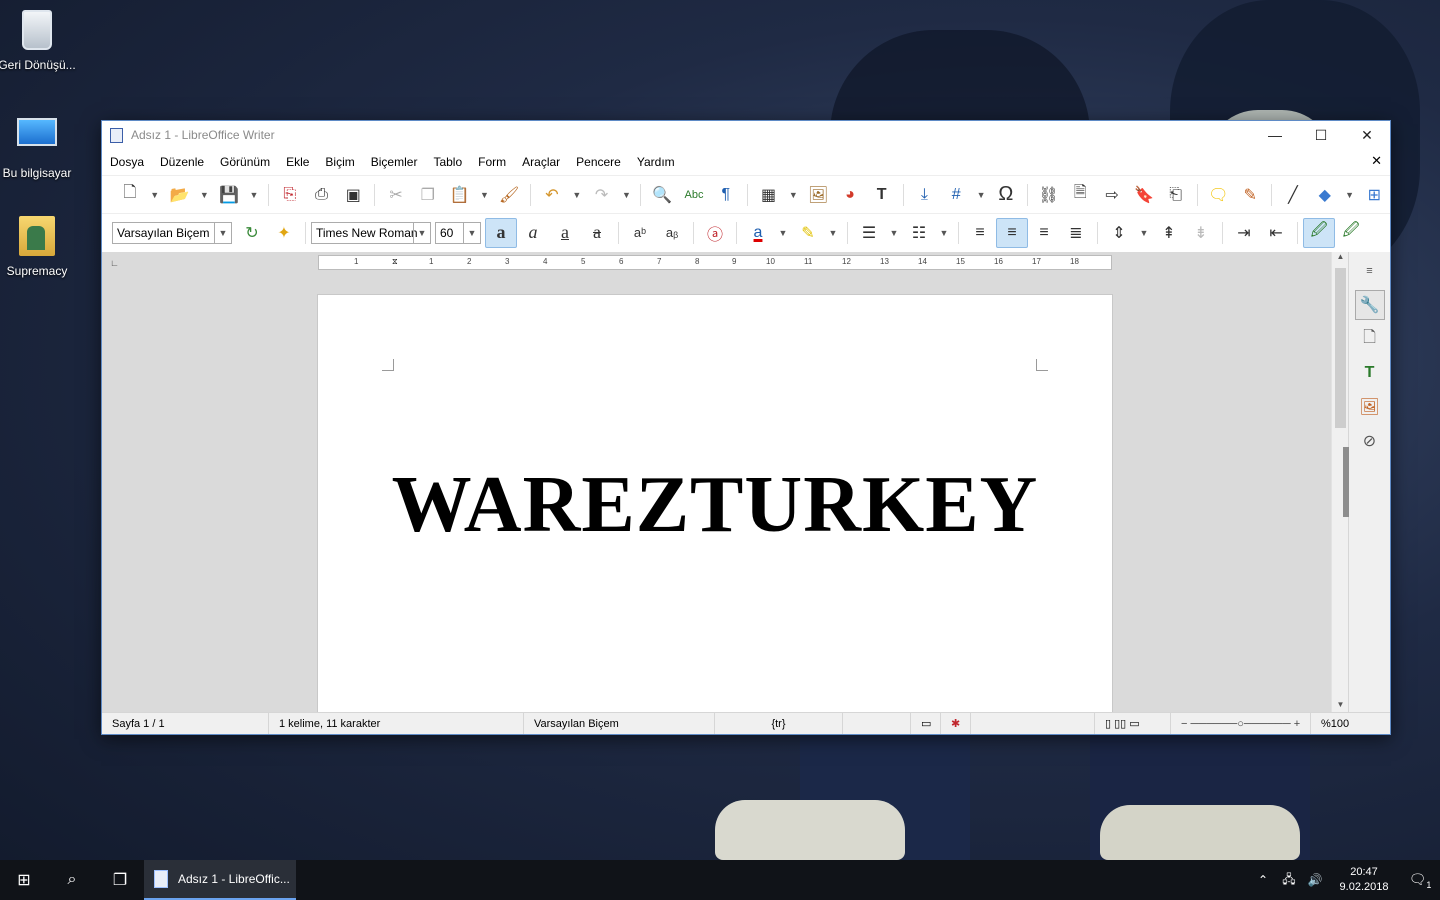  What do you see at coordinates (1370, 407) in the screenshot?
I see `gallery-icon: 🖼` at bounding box center [1370, 407].